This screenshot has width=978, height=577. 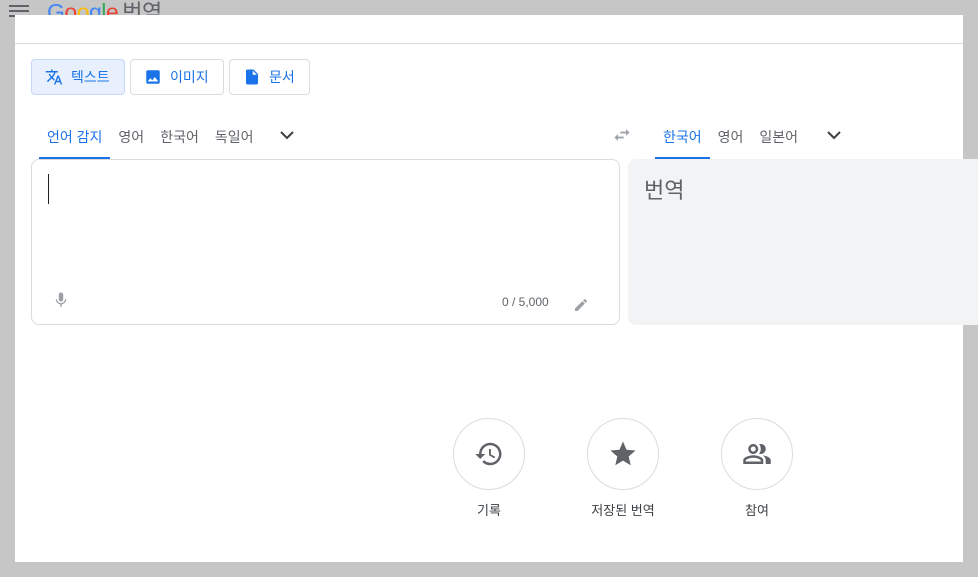 I want to click on history-button: 기록, so click(x=489, y=468).